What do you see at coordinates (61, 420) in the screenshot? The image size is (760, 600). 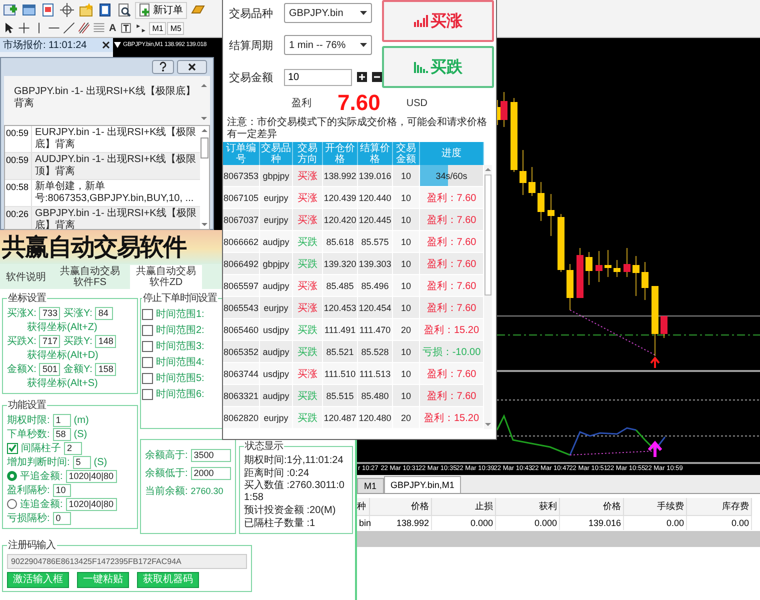 I see `input-field: 1` at bounding box center [61, 420].